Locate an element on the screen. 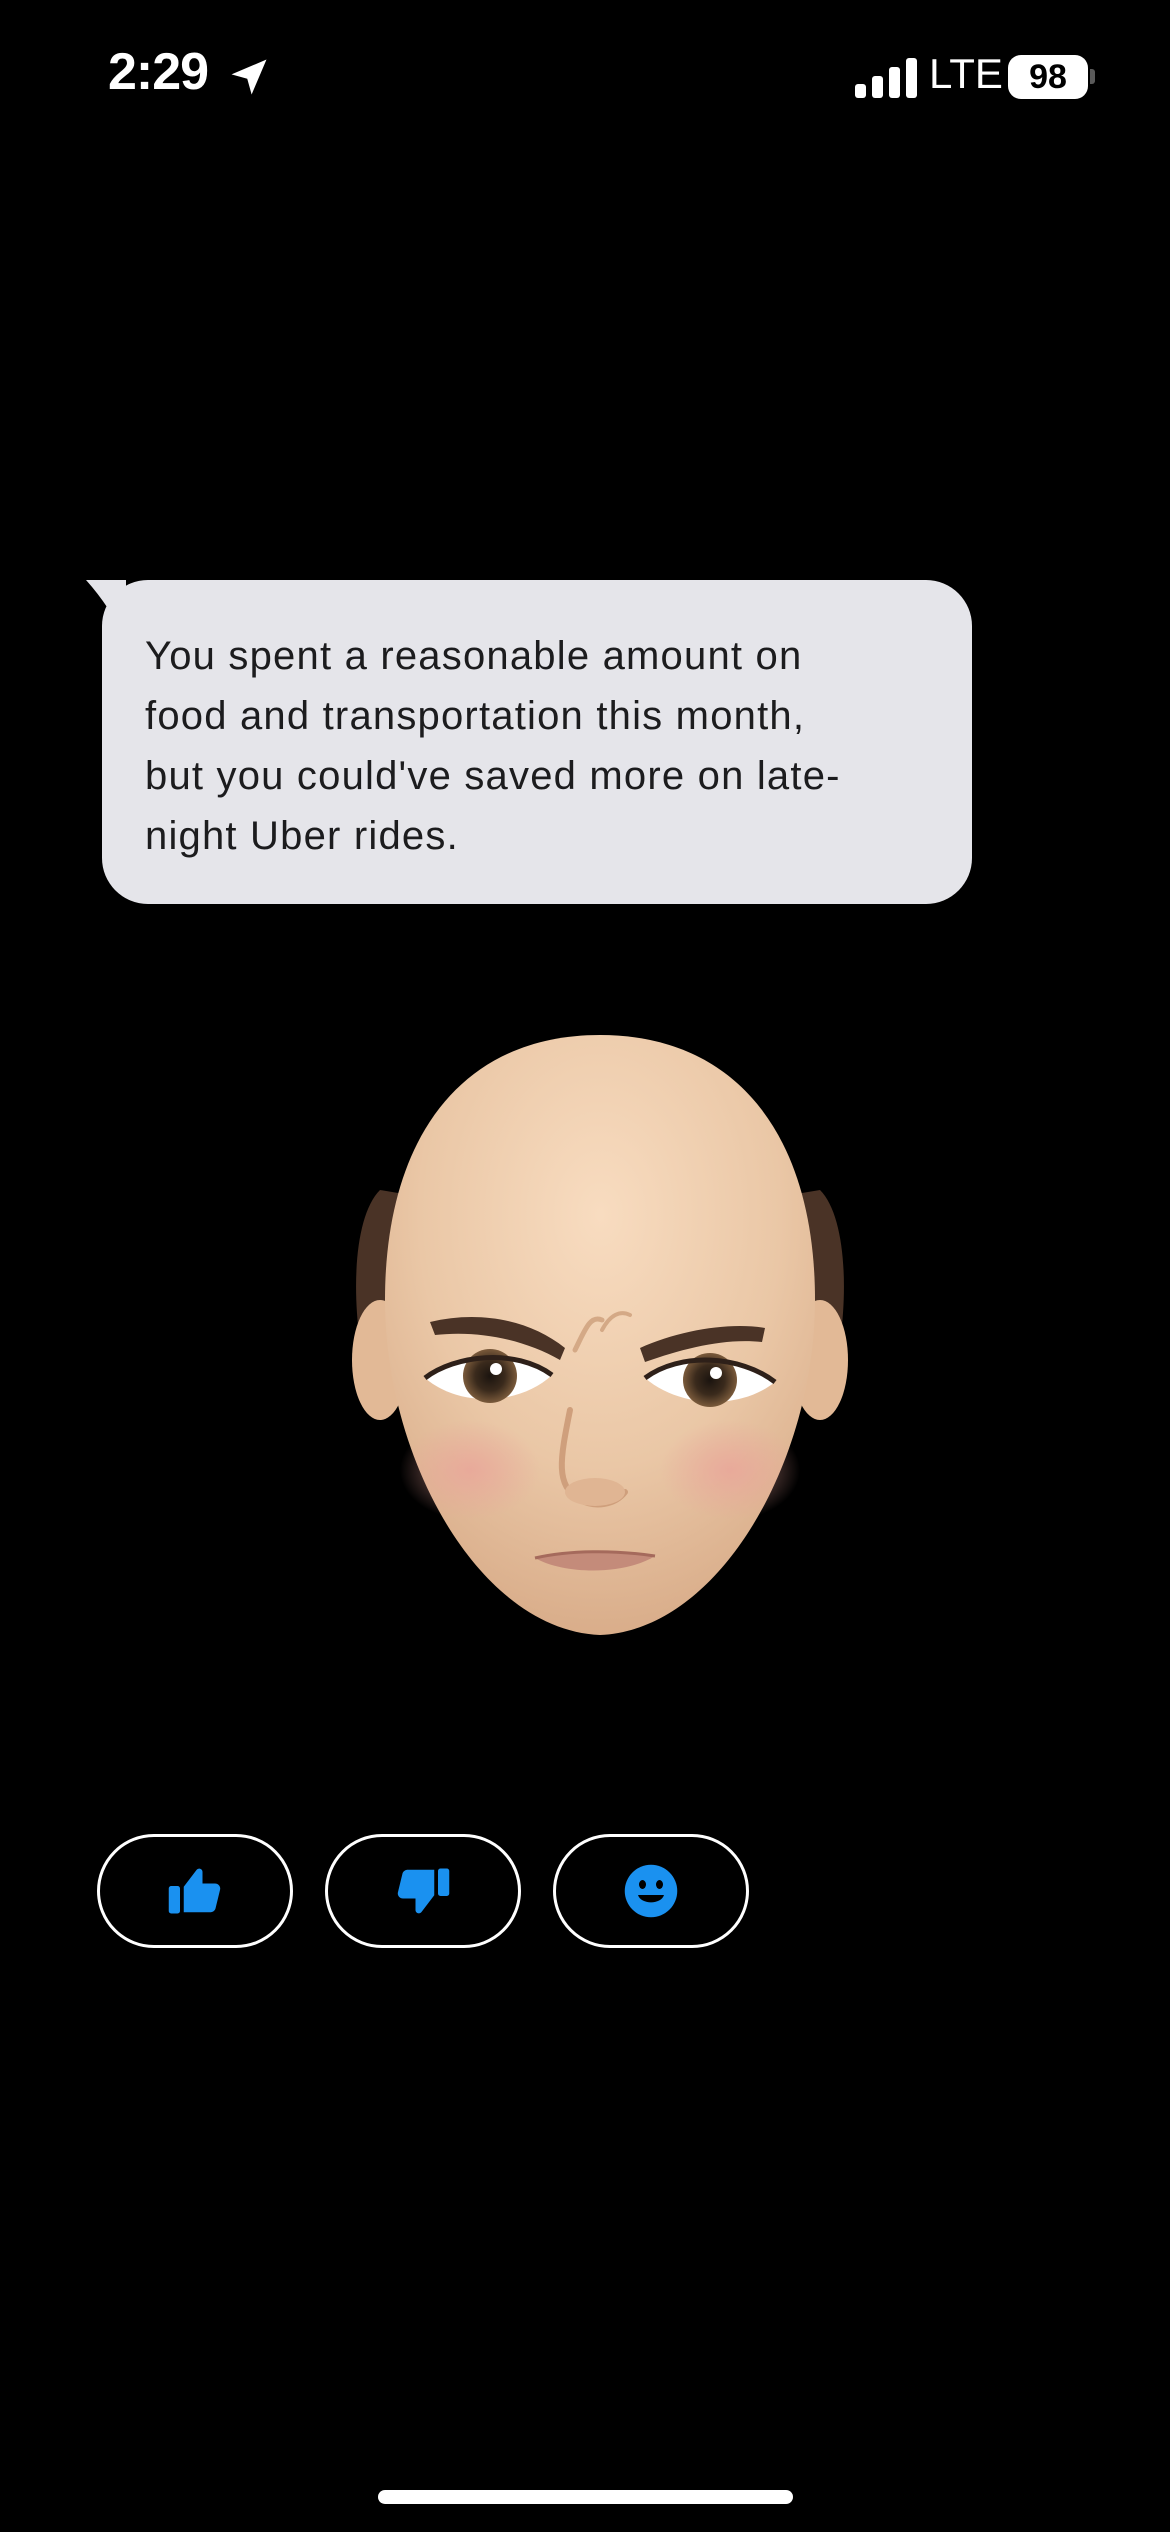  thumbs-up-button is located at coordinates (195, 1891).